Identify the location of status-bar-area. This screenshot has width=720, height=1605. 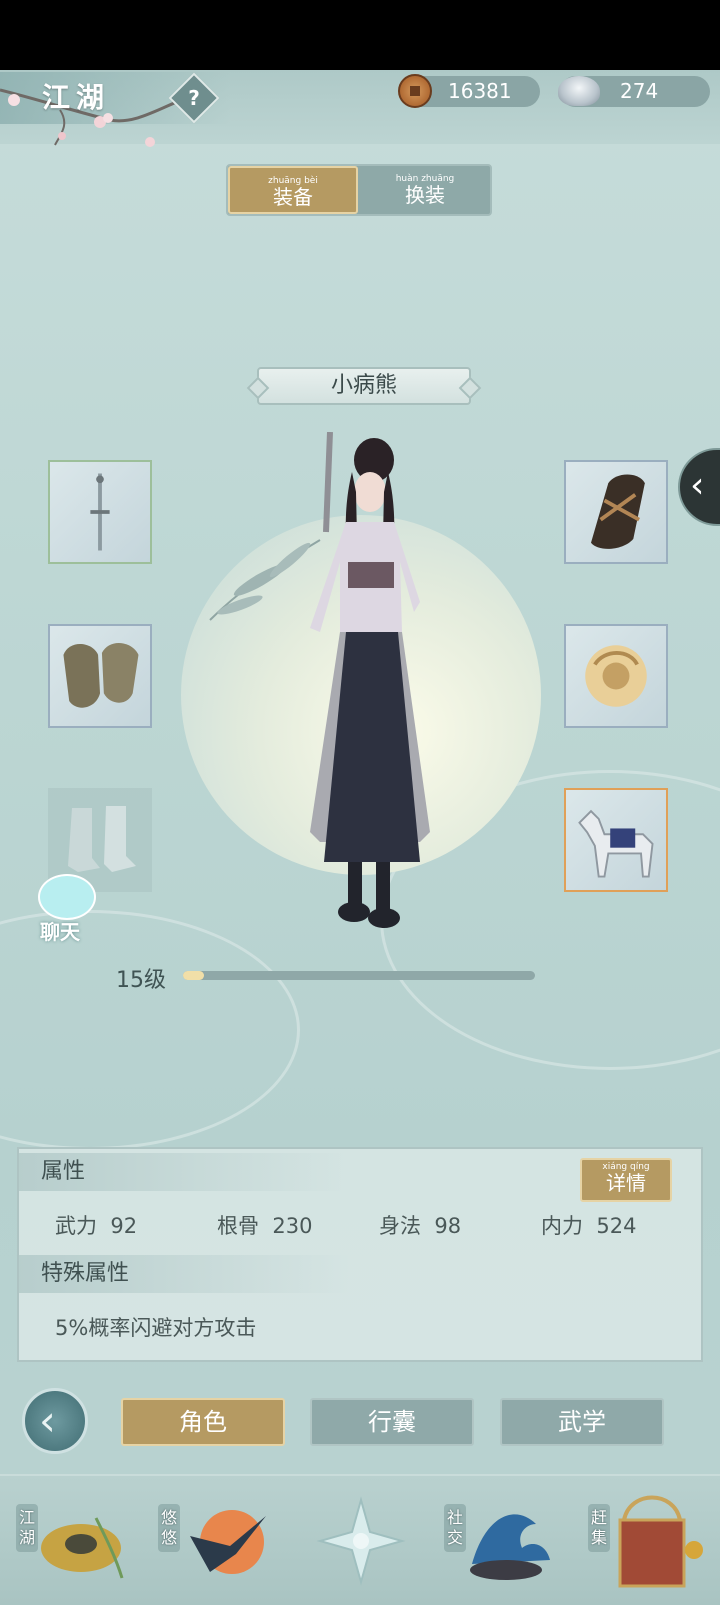
(360, 35).